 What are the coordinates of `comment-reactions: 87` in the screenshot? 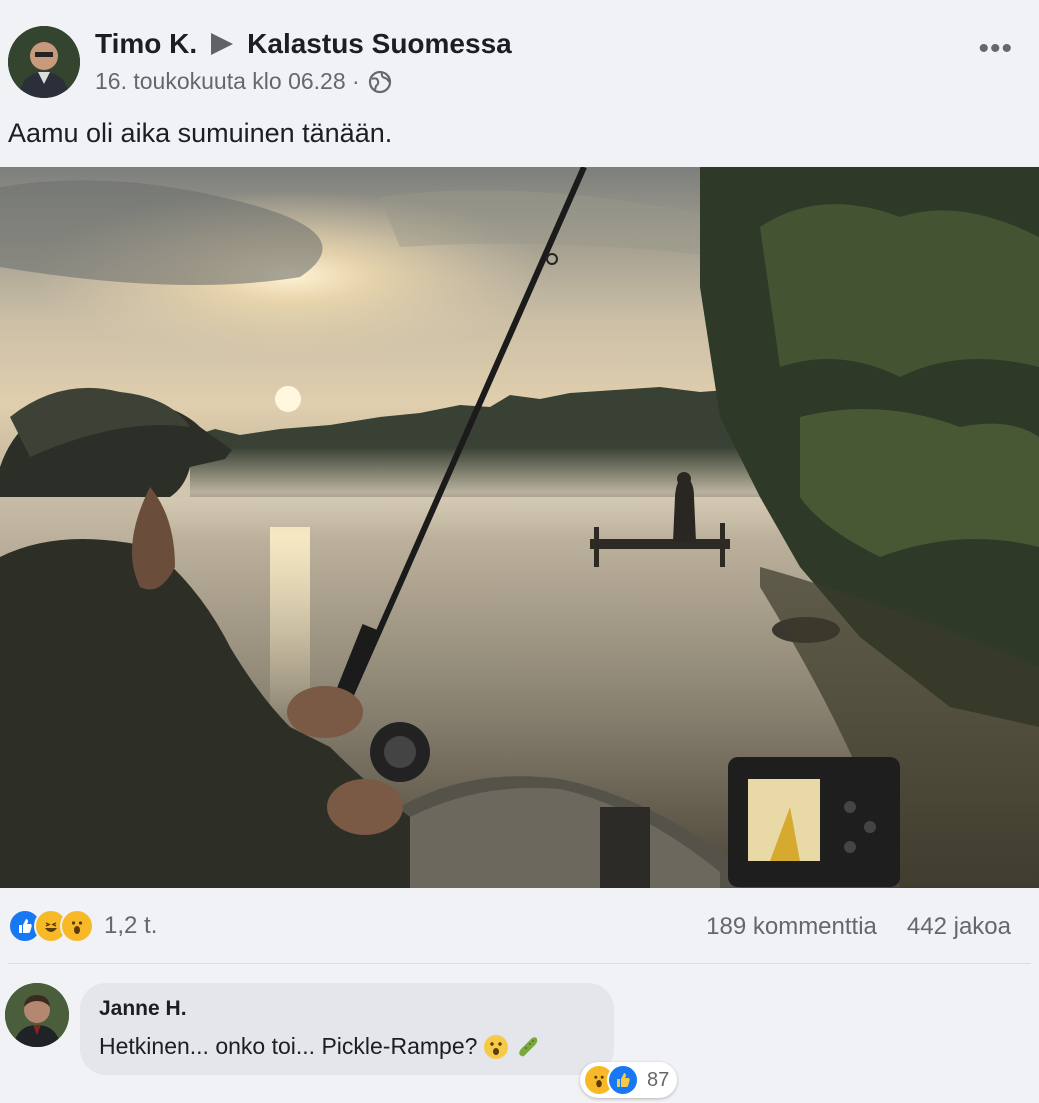 It's located at (629, 1080).